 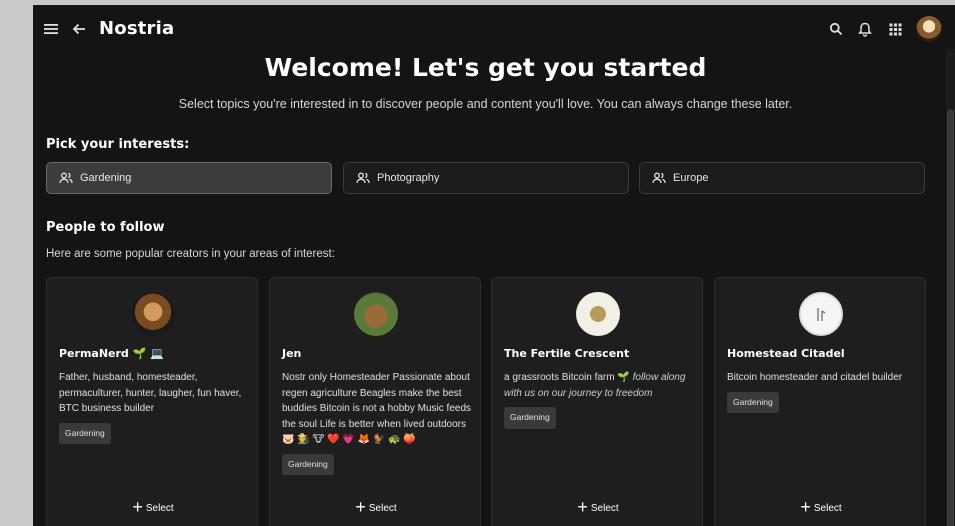 I want to click on interest-label: Gardening, so click(x=106, y=178).